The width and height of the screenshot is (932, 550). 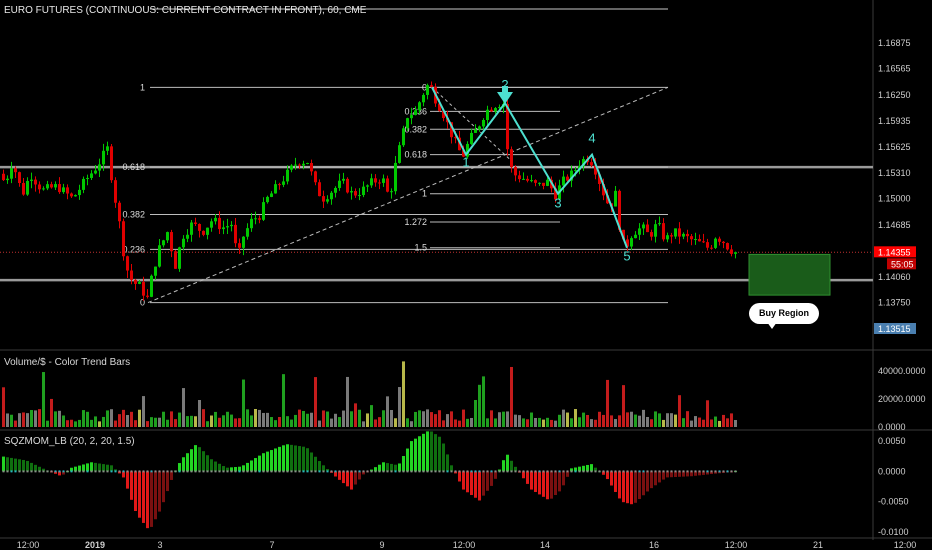 I want to click on fib-level-label: 0.382, so click(x=133, y=214).